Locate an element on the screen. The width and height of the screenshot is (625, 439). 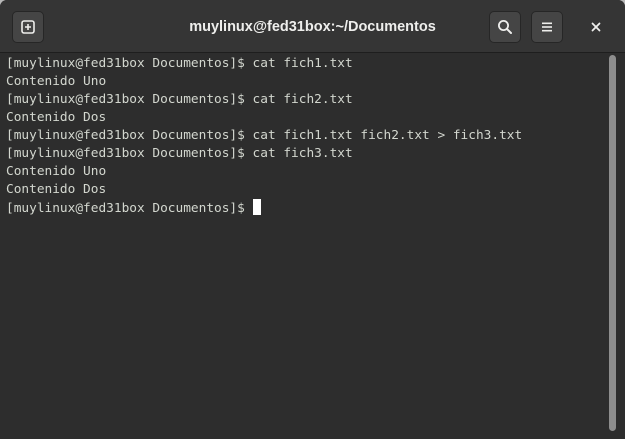
search-icon is located at coordinates (505, 27).